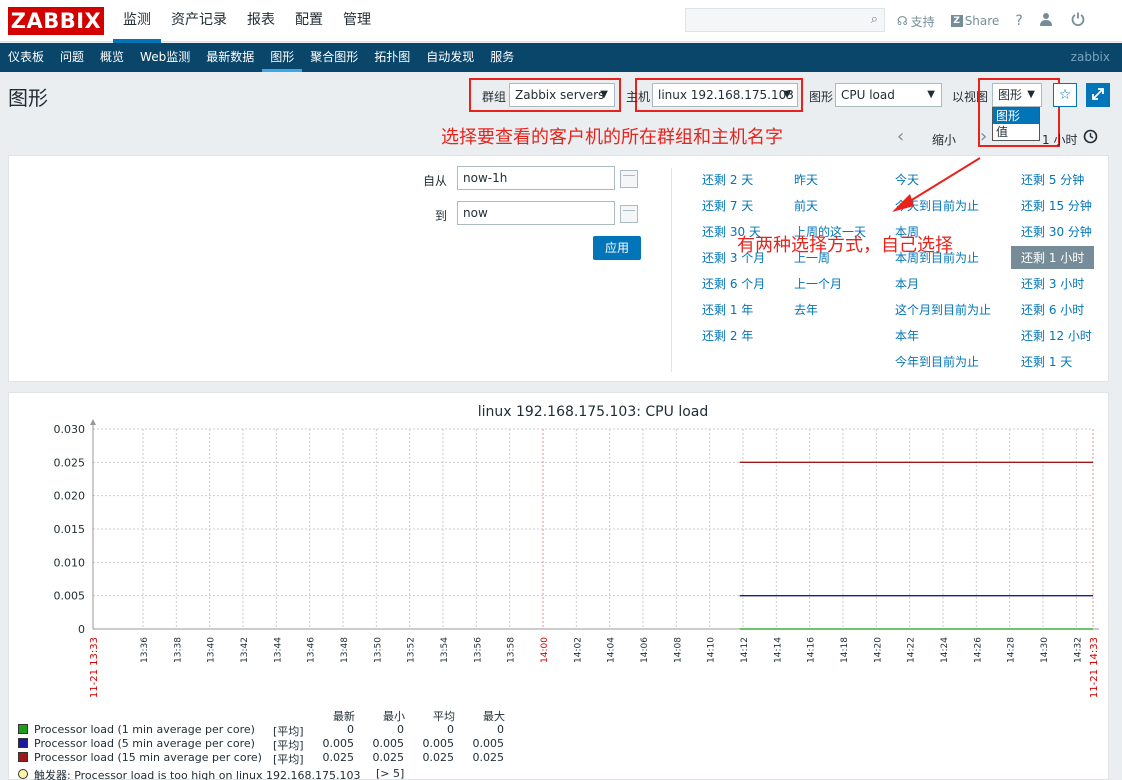 This screenshot has width=1122, height=780. Describe the element at coordinates (165, 57) in the screenshot. I see `submenu-web: Web监测` at that location.